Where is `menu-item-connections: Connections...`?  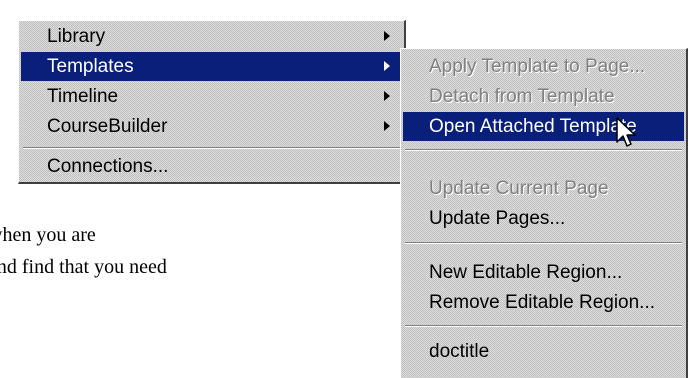
menu-item-connections: Connections... is located at coordinates (211, 166).